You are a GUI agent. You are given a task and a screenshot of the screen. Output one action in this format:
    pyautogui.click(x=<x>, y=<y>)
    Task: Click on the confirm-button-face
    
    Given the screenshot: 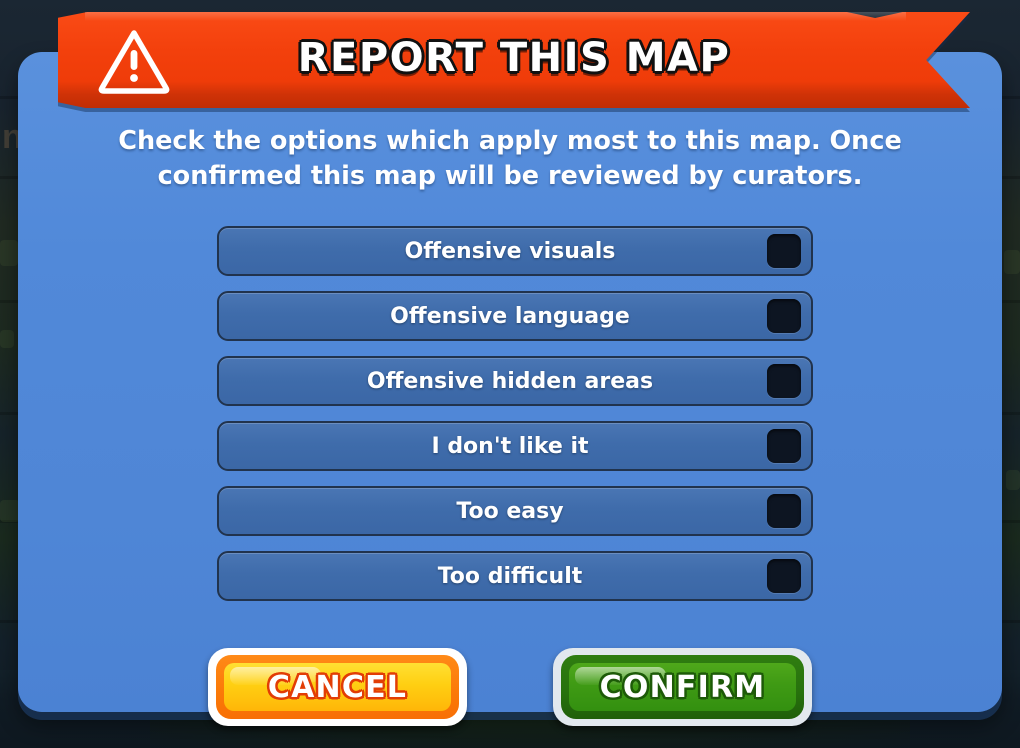 What is the action you would take?
    pyautogui.click(x=682, y=687)
    